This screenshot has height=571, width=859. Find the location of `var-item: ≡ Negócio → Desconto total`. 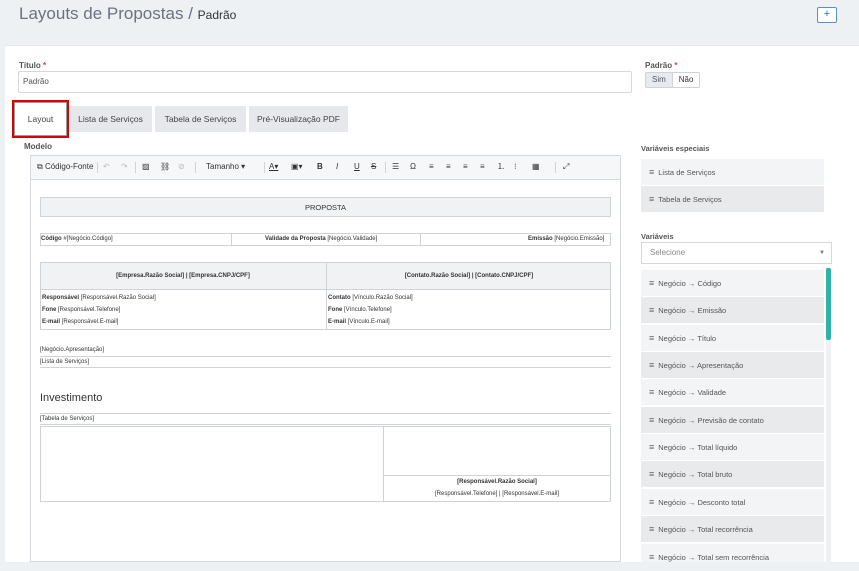

var-item: ≡ Negócio → Desconto total is located at coordinates (732, 502).